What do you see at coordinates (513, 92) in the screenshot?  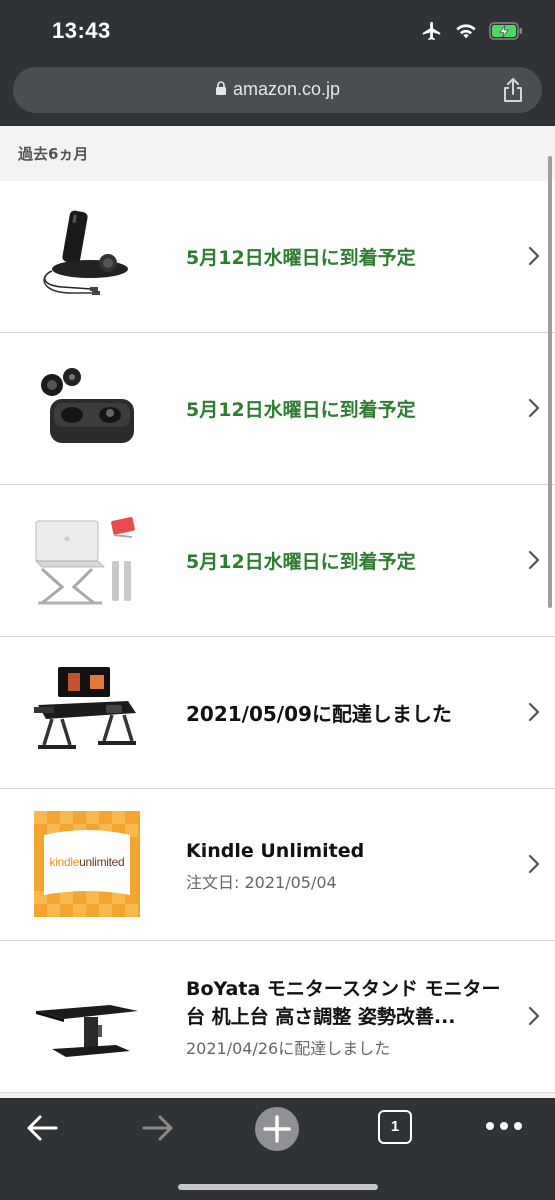 I see `share-icon` at bounding box center [513, 92].